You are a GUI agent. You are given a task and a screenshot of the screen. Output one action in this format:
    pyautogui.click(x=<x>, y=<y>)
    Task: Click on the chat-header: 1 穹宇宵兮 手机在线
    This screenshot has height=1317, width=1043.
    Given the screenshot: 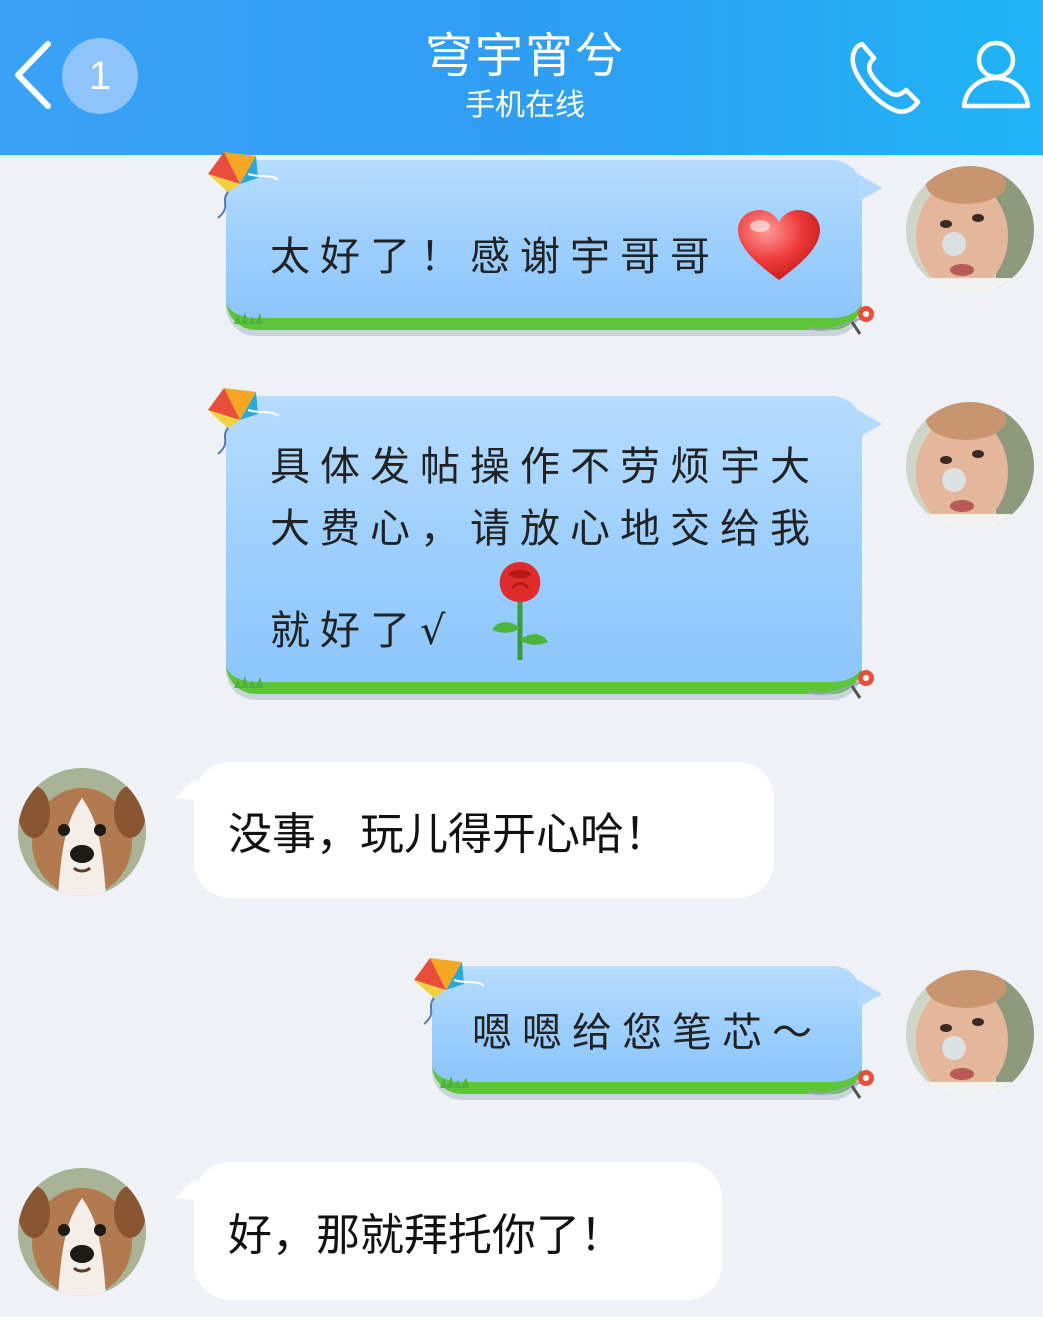 What is the action you would take?
    pyautogui.click(x=521, y=77)
    